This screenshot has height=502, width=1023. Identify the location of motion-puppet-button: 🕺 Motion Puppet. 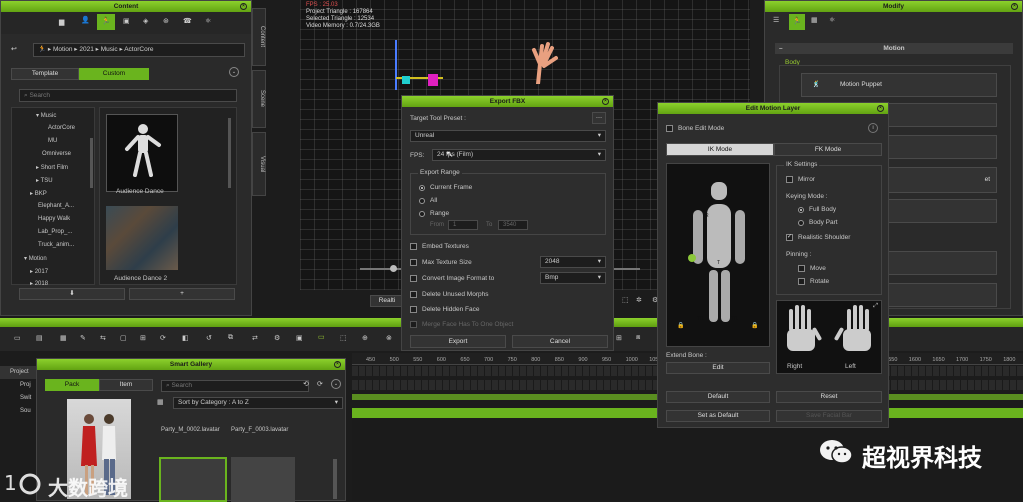
(899, 85).